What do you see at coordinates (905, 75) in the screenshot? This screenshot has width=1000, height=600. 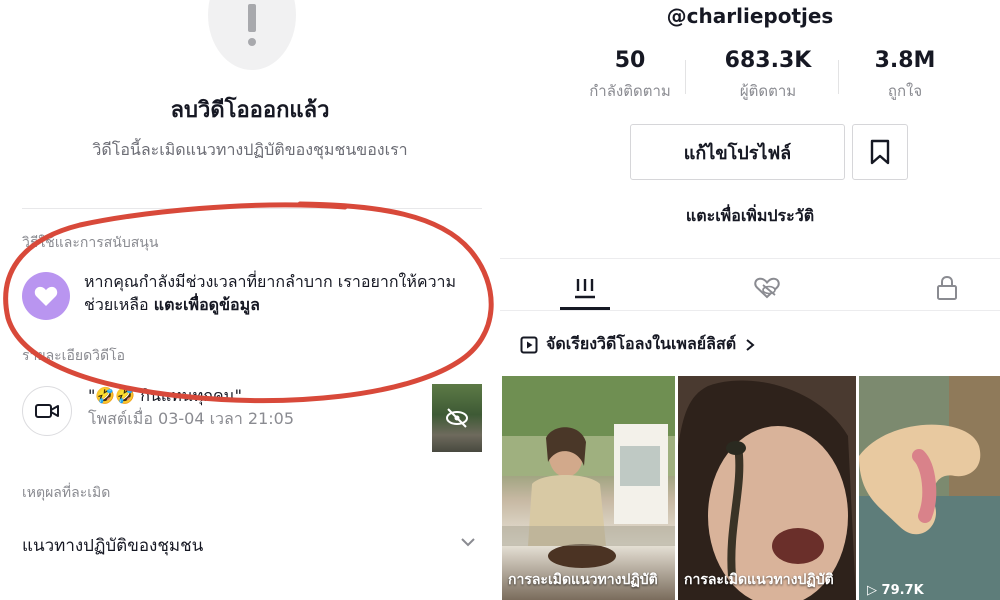 I see `stat-likes: 3.8M ถูกใจ` at bounding box center [905, 75].